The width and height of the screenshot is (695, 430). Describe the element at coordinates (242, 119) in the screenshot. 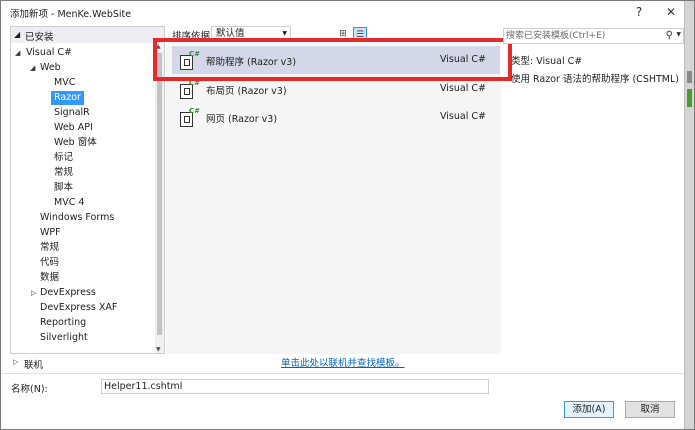

I see `template-name: 网页 (Razor v3)` at that location.